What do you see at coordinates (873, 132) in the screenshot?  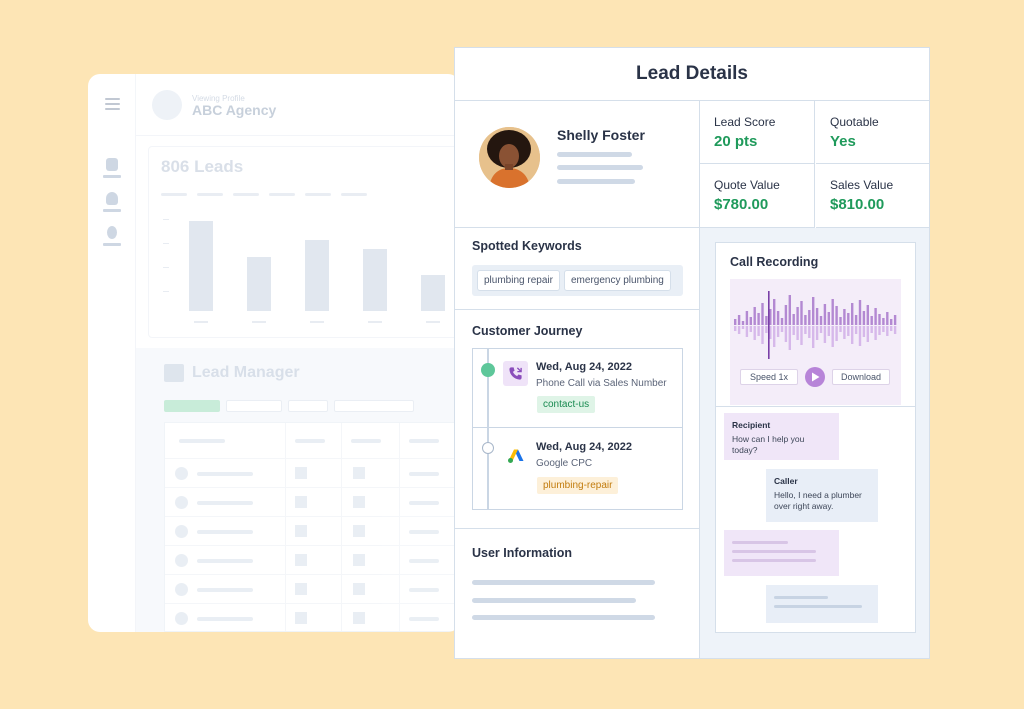 I see `quotable-stat: Quotable Yes` at bounding box center [873, 132].